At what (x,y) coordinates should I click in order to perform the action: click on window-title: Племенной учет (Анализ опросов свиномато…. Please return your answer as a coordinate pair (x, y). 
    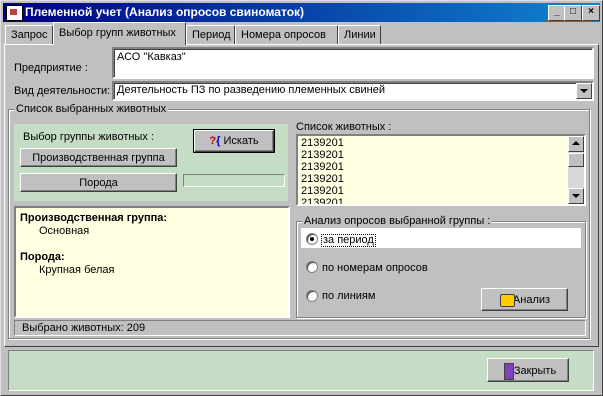
    Looking at the image, I should click on (165, 12).